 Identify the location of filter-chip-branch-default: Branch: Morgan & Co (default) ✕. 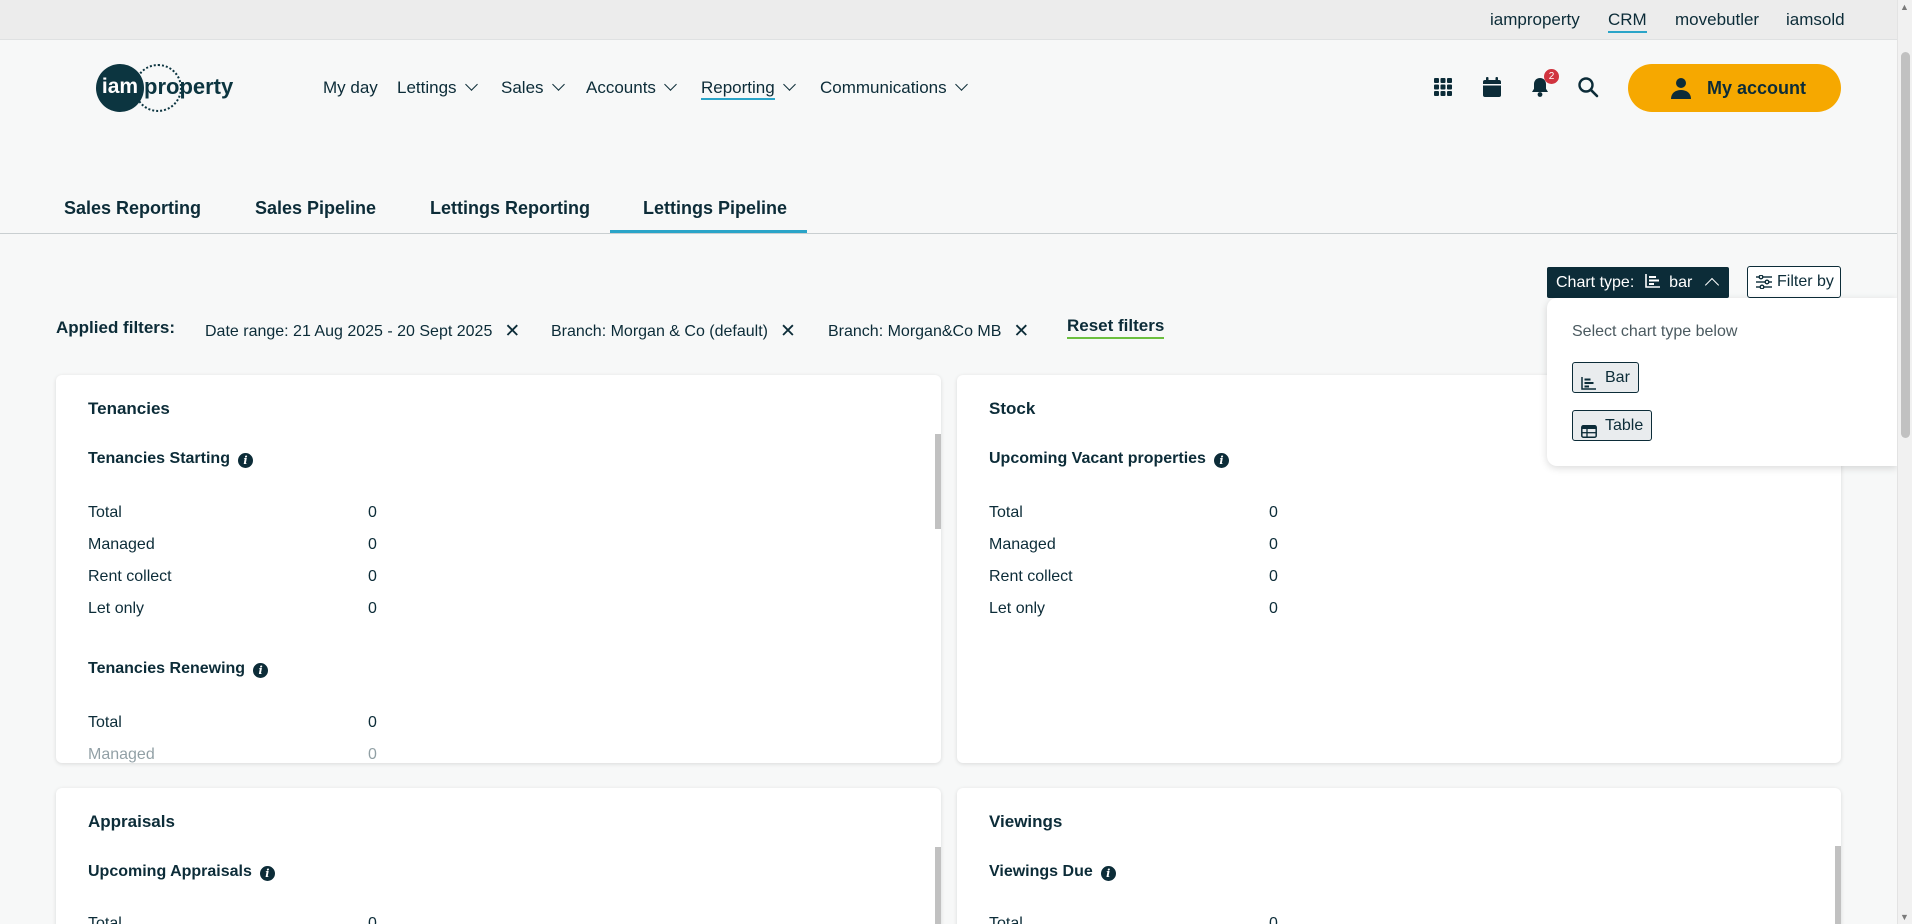
(673, 330).